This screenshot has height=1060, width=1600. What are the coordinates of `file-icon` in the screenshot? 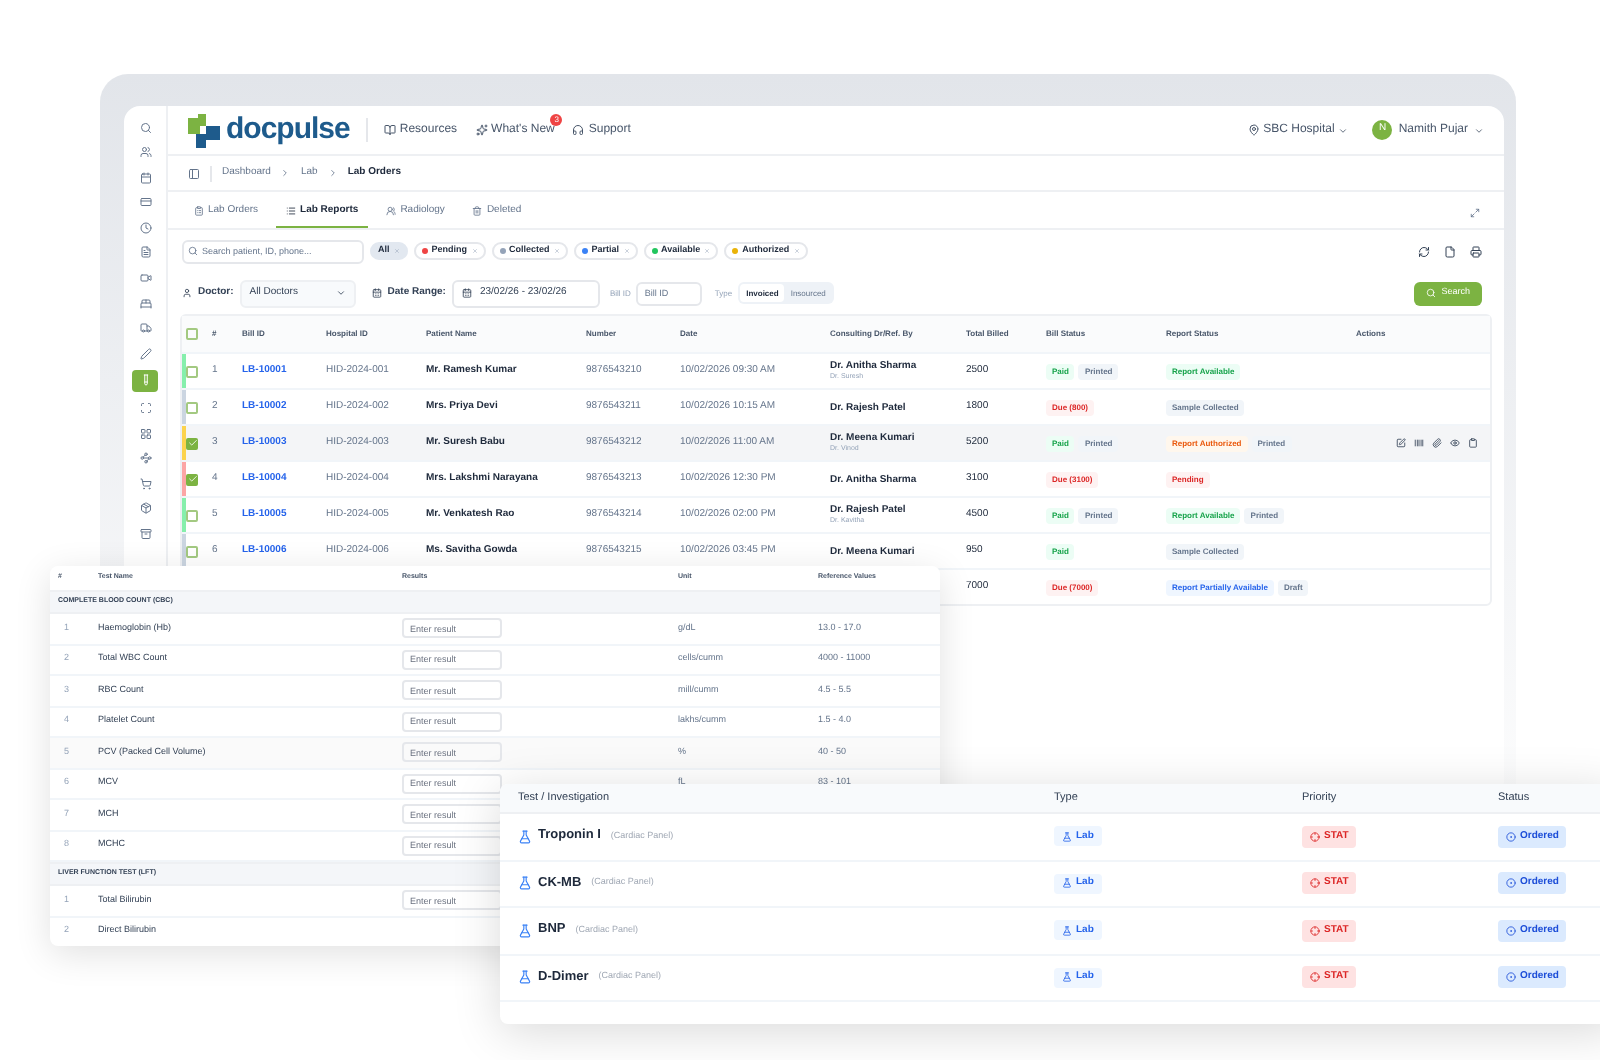 It's located at (1450, 251).